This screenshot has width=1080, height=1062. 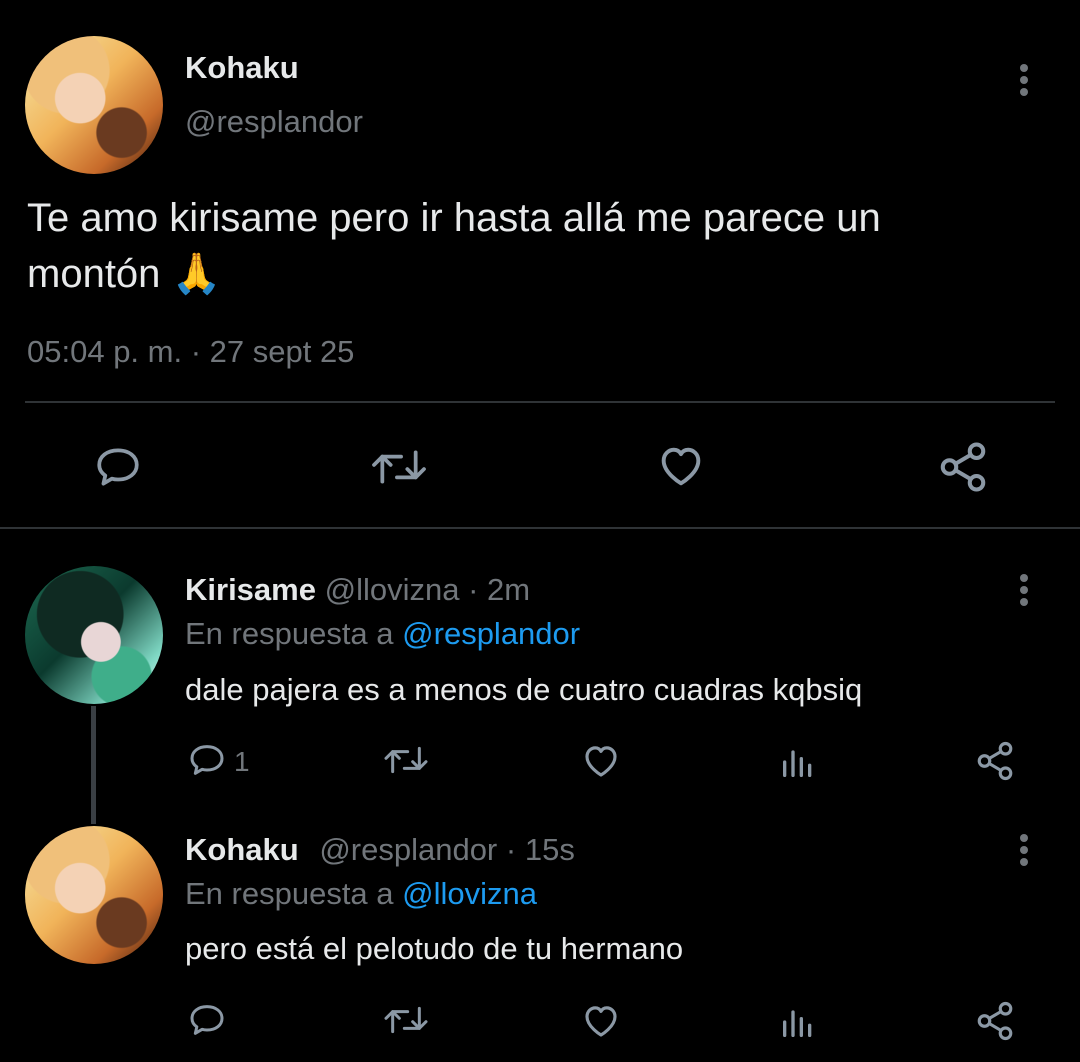 I want to click on handle: @llovizna, so click(x=392, y=589).